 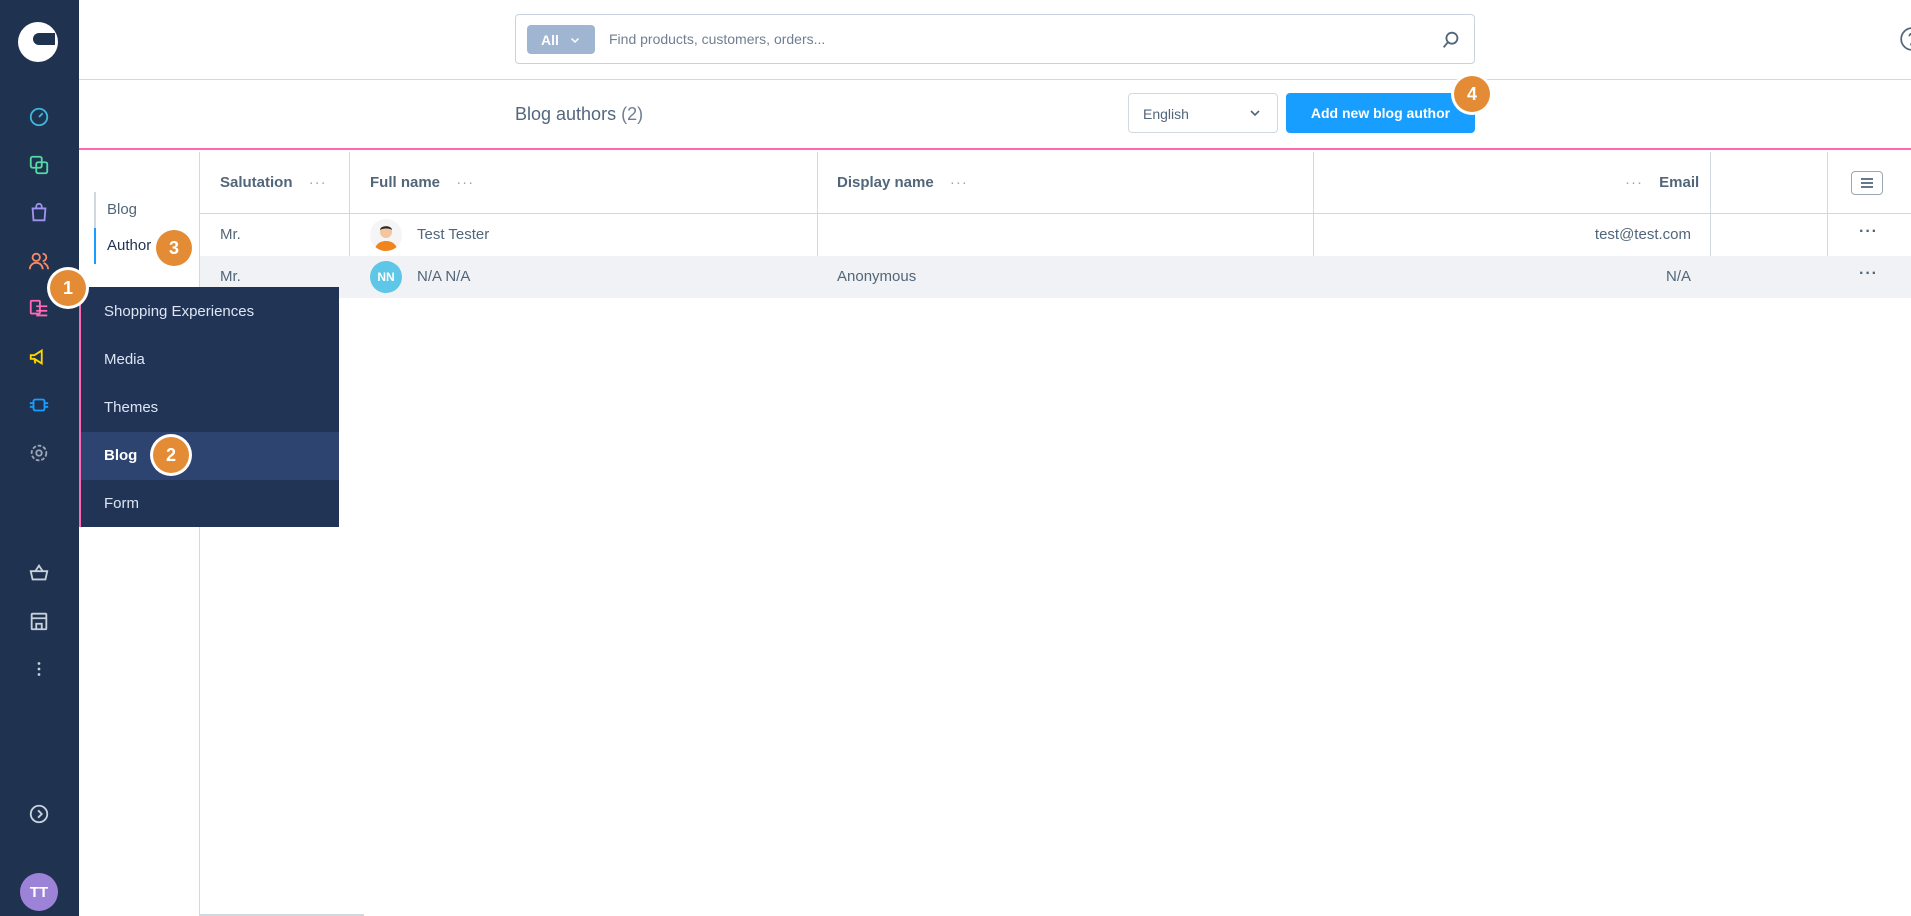 What do you see at coordinates (1055, 235) in the screenshot?
I see `table-row: Mr. Test Tester test@test.com ···` at bounding box center [1055, 235].